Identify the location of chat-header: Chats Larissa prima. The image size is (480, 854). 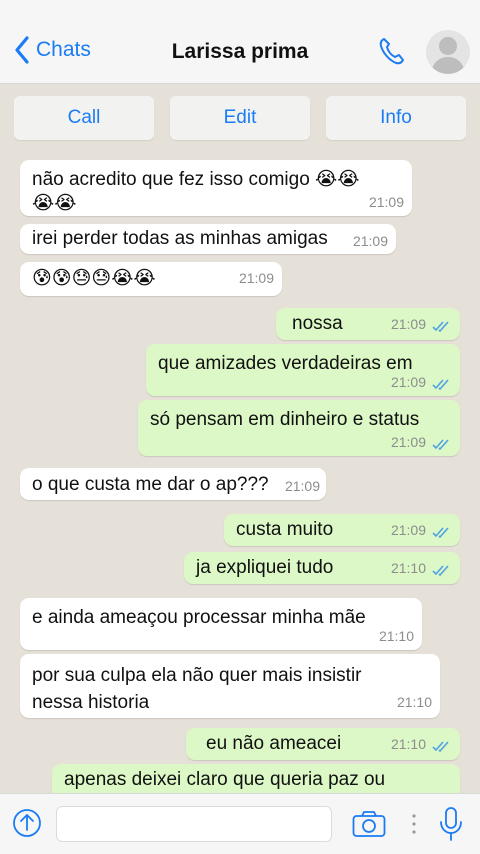
(240, 42).